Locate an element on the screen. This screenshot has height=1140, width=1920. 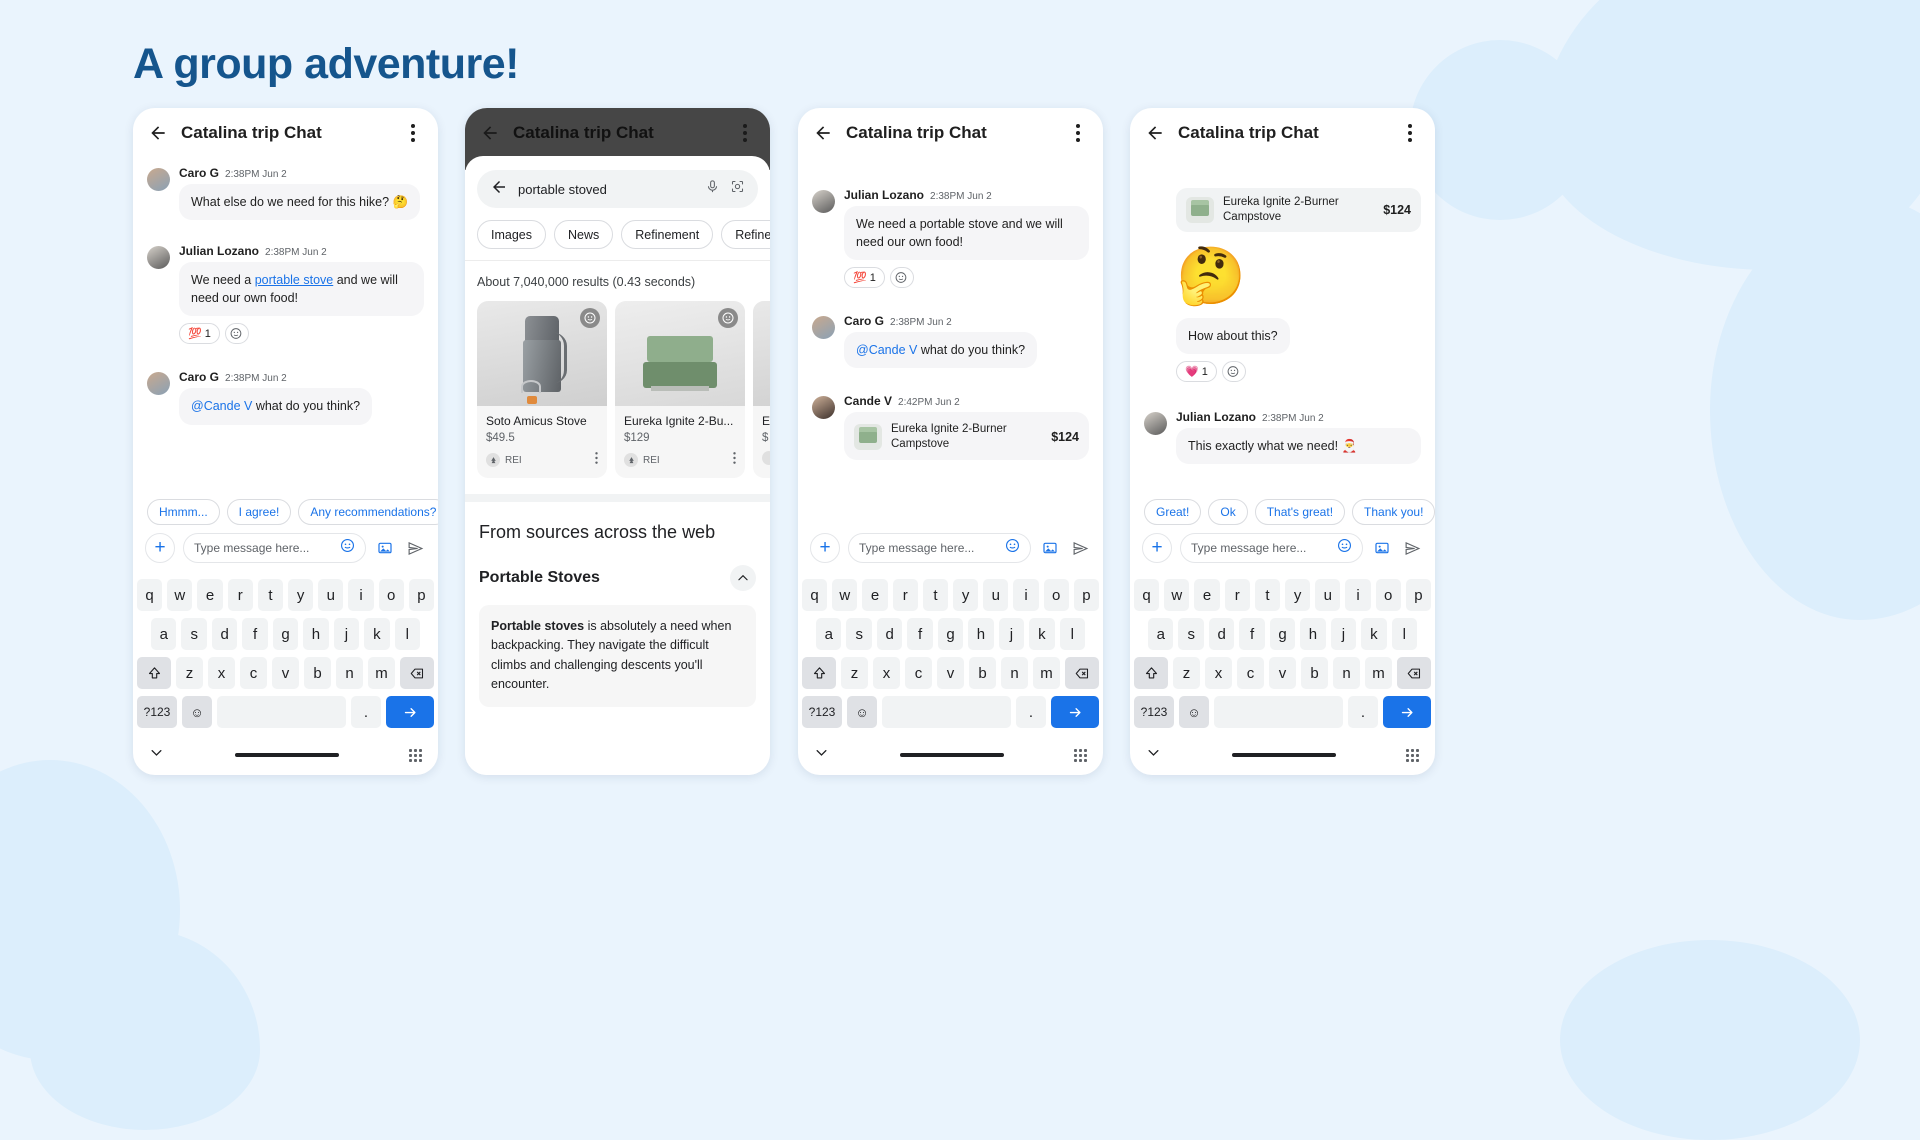
key: c is located at coordinates (1250, 673).